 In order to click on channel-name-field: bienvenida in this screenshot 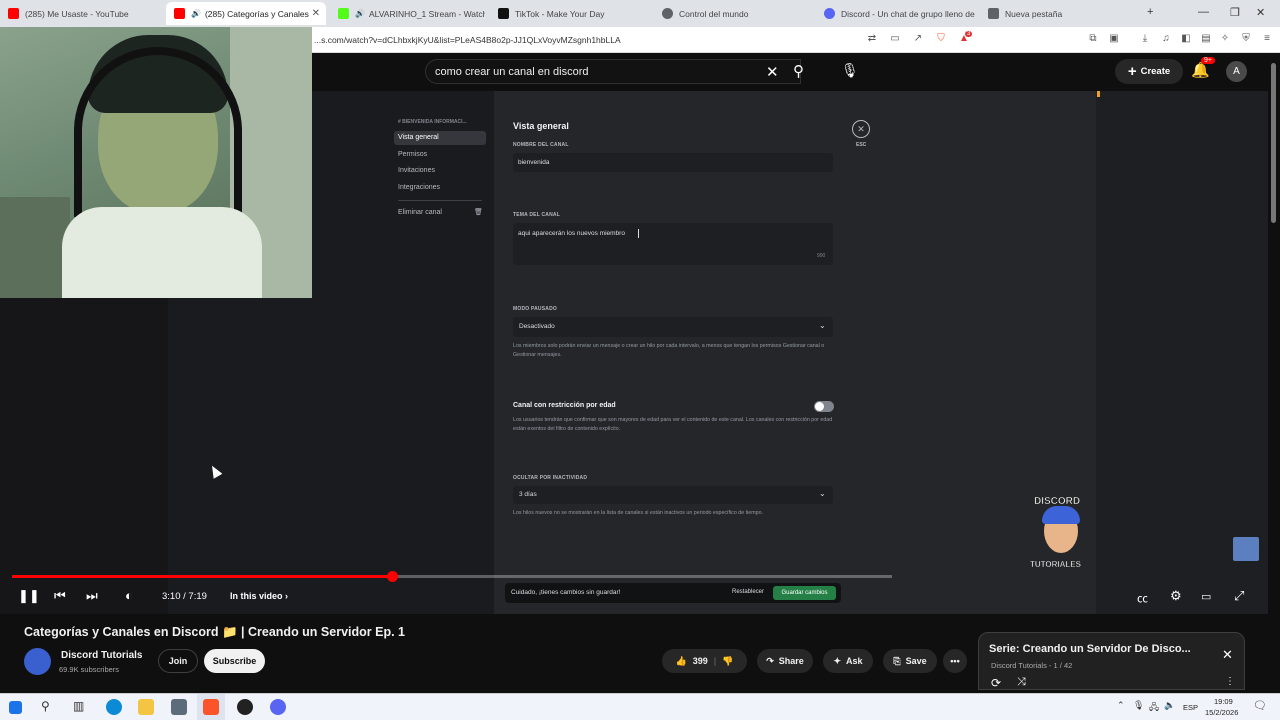, I will do `click(673, 162)`.